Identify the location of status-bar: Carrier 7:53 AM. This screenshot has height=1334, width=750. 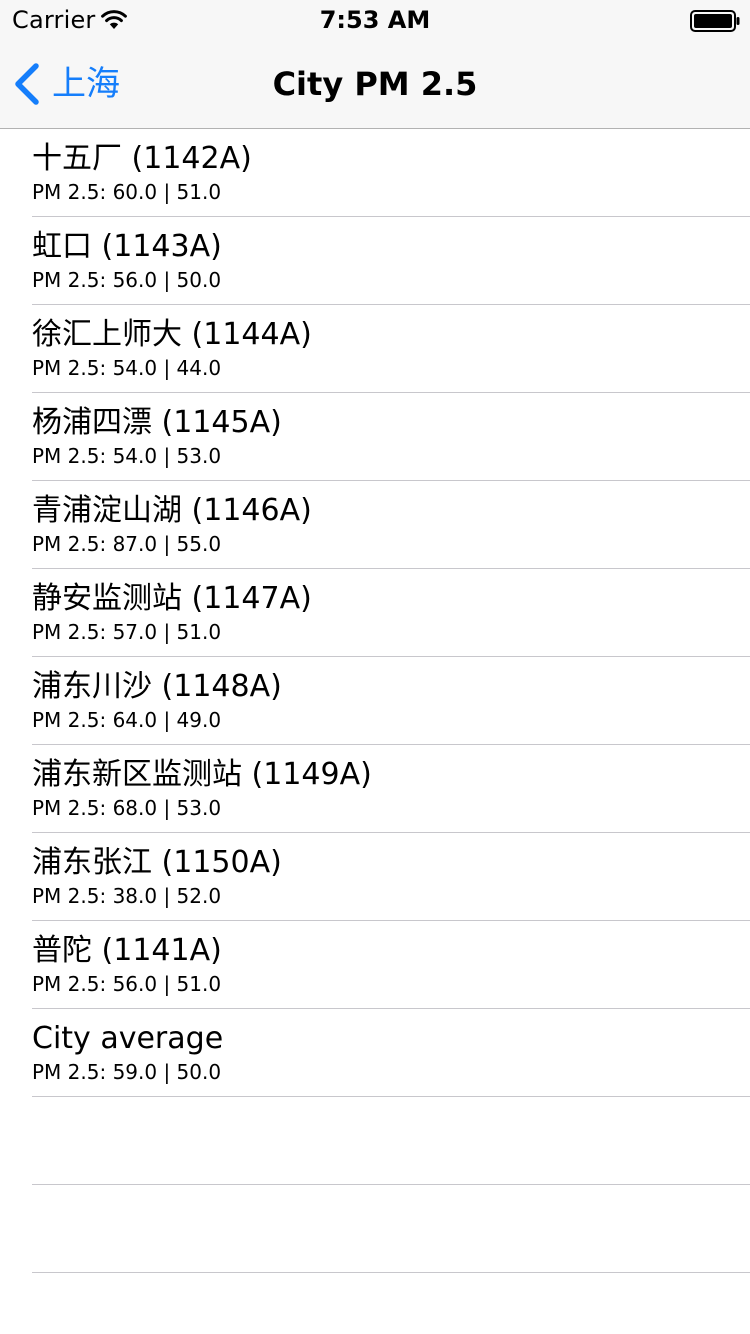
(375, 20).